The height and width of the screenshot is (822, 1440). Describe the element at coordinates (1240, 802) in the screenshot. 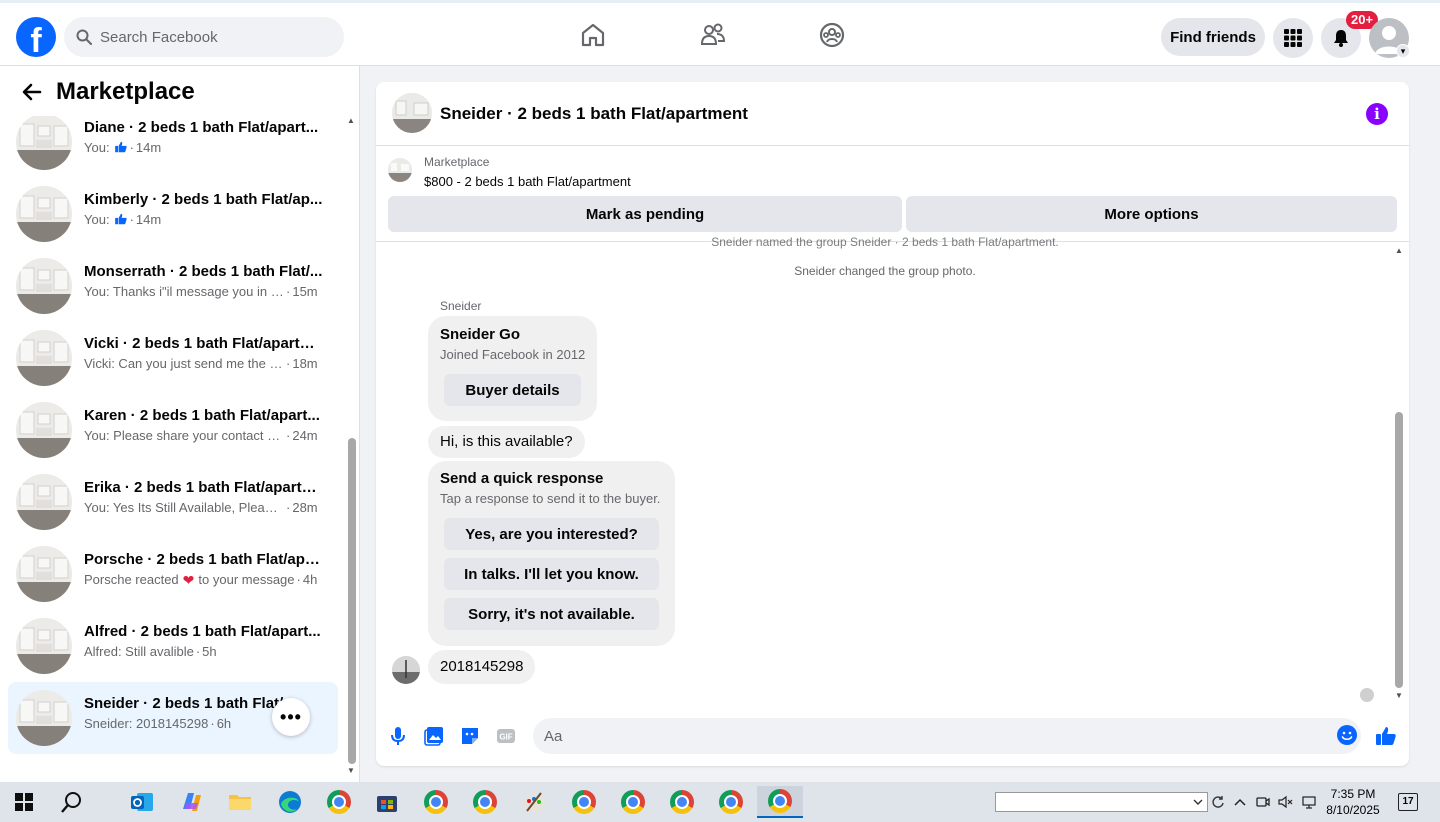

I see `chevron-up-icon` at that location.